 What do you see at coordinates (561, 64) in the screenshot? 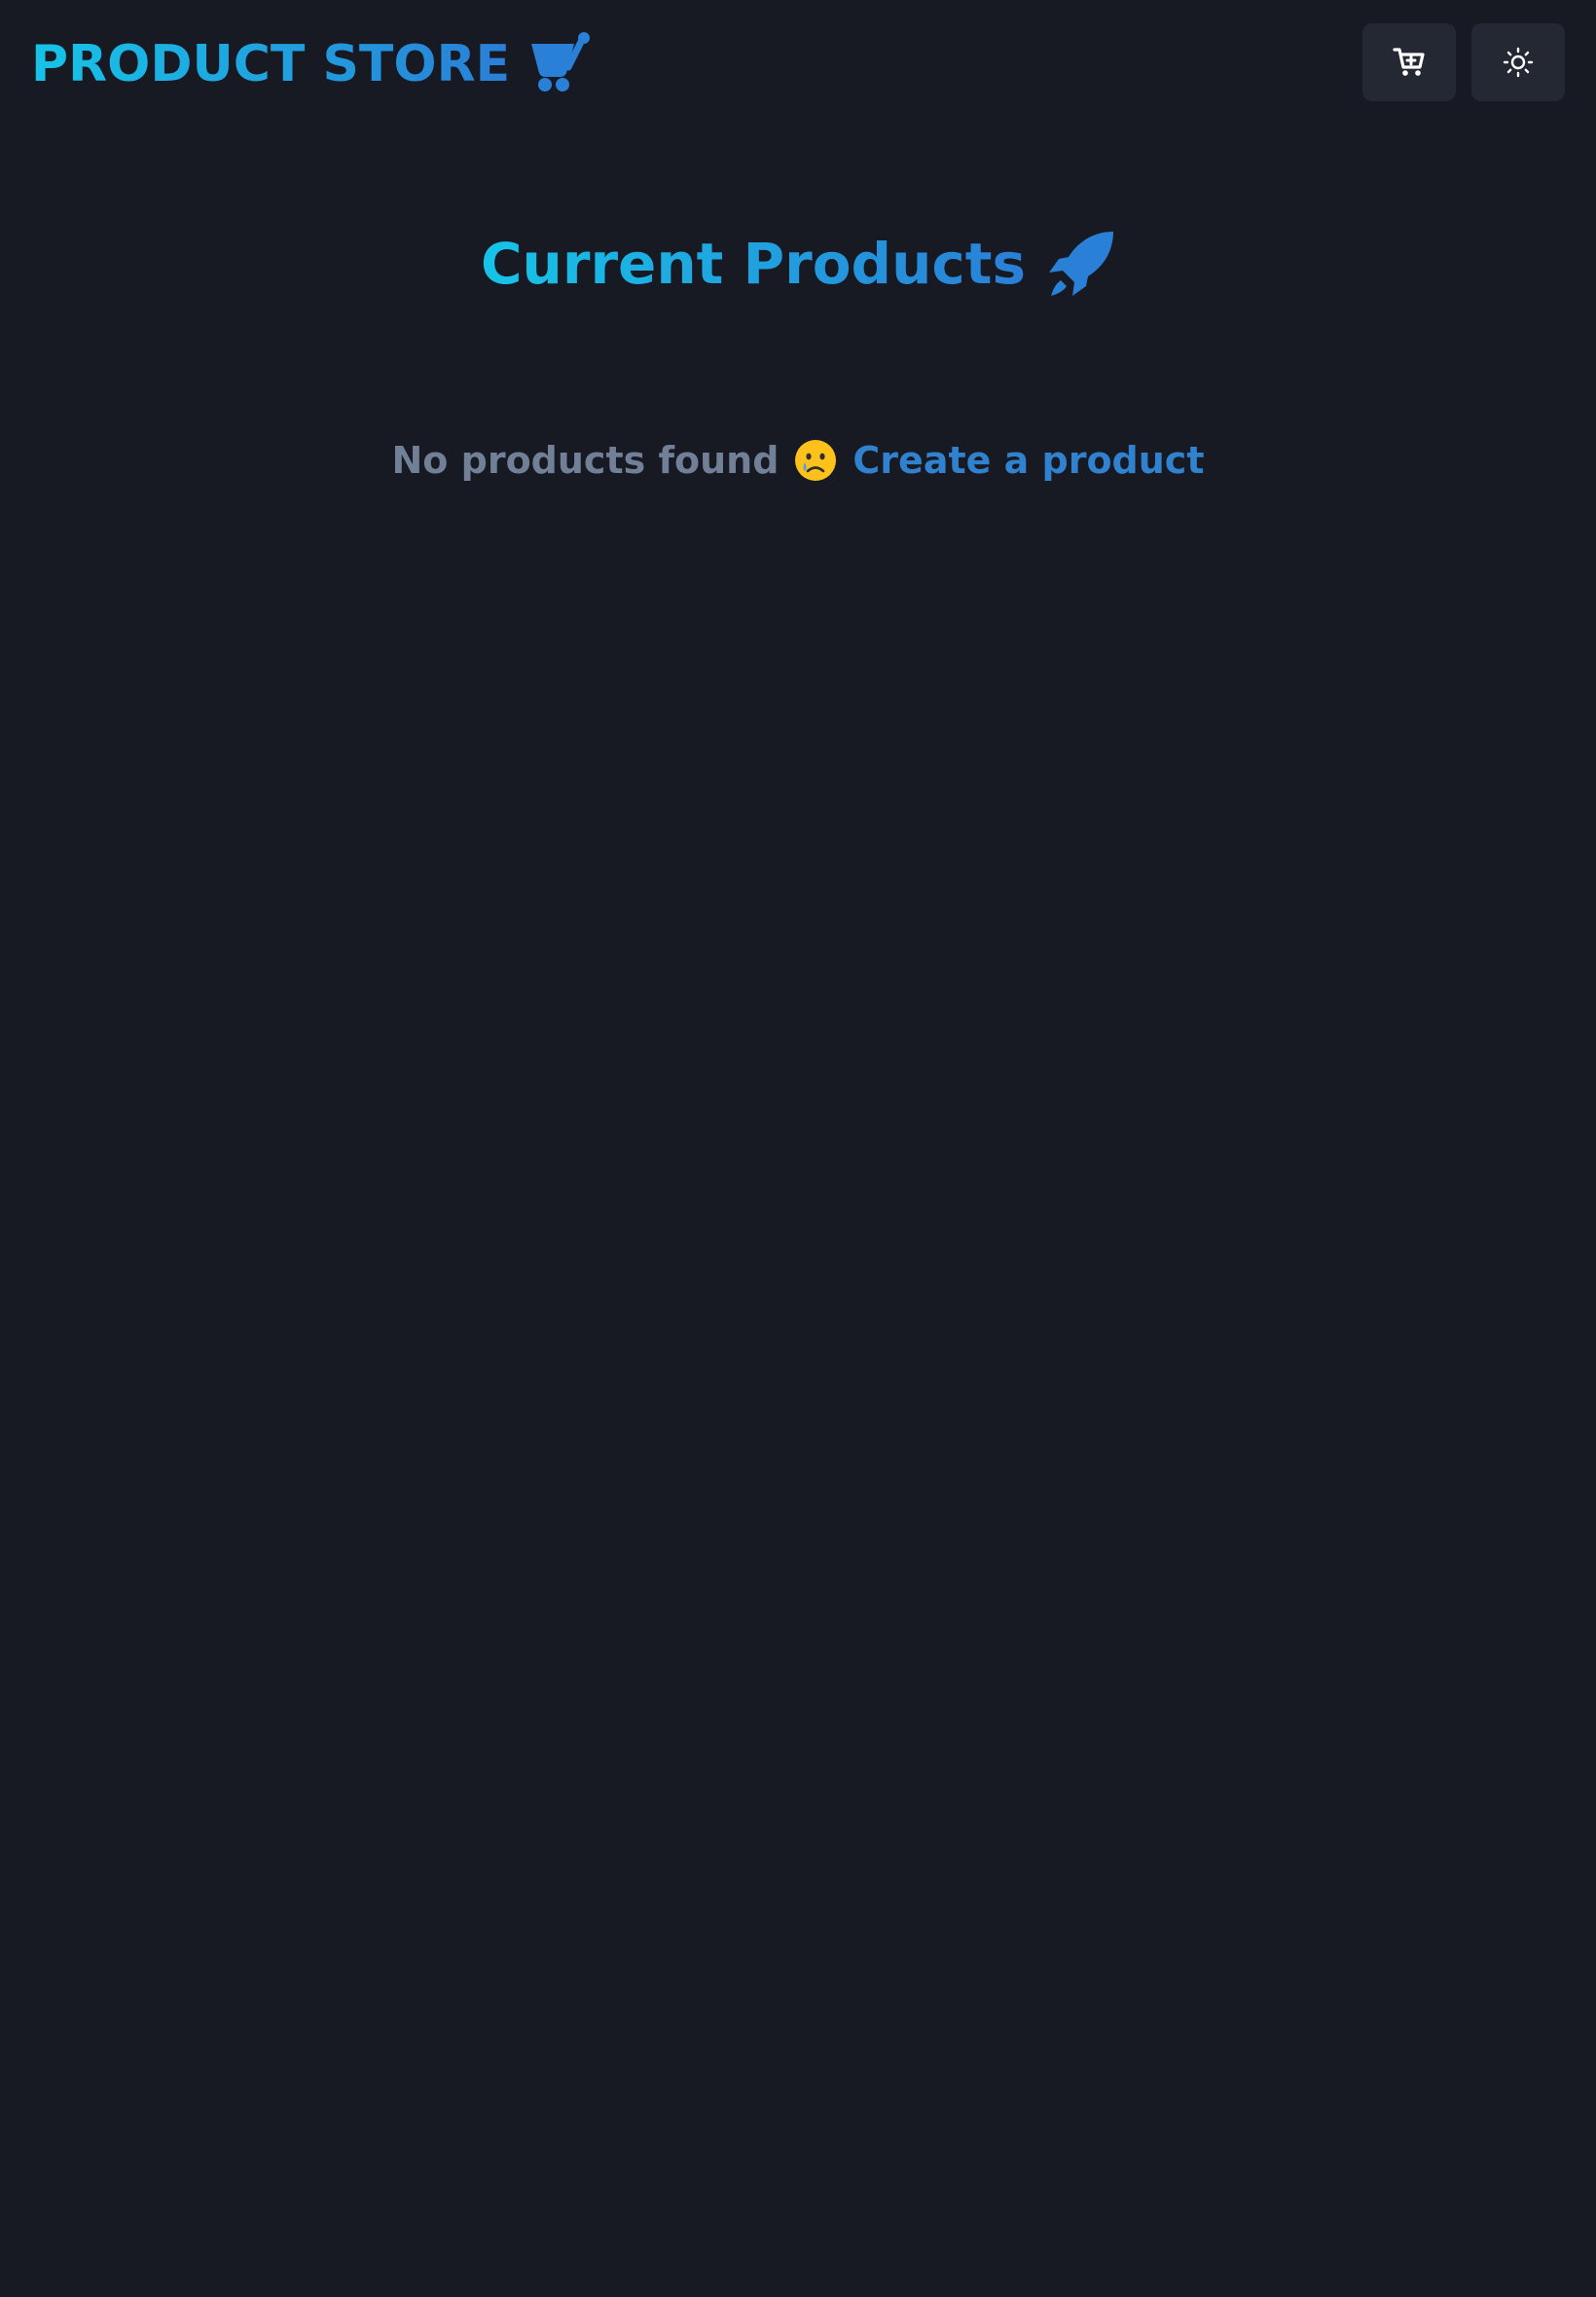
I see `shopping-cart-icon` at bounding box center [561, 64].